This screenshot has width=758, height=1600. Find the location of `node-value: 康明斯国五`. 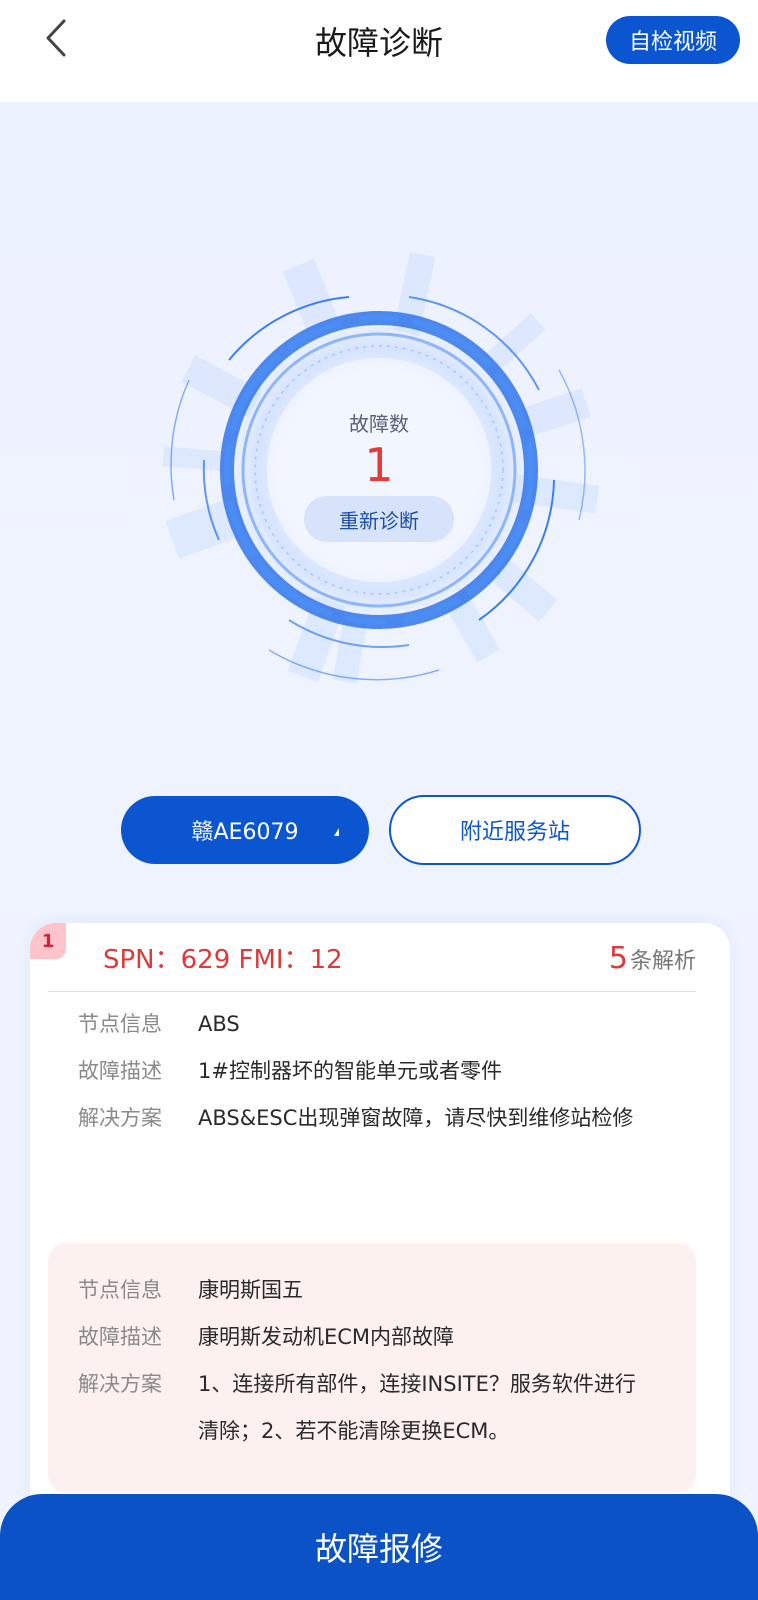

node-value: 康明斯国五 is located at coordinates (250, 1290).